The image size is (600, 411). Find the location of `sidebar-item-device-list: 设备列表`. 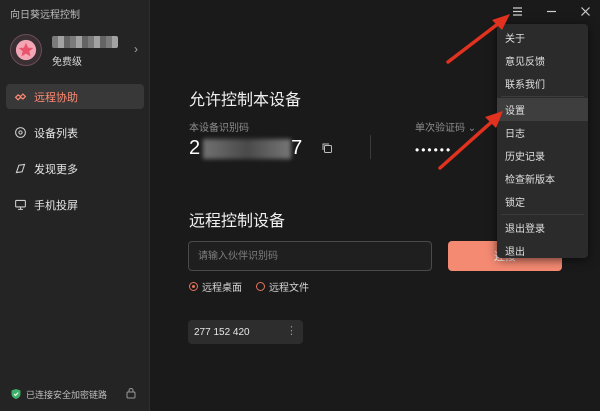

sidebar-item-device-list: 设备列表 is located at coordinates (75, 132).